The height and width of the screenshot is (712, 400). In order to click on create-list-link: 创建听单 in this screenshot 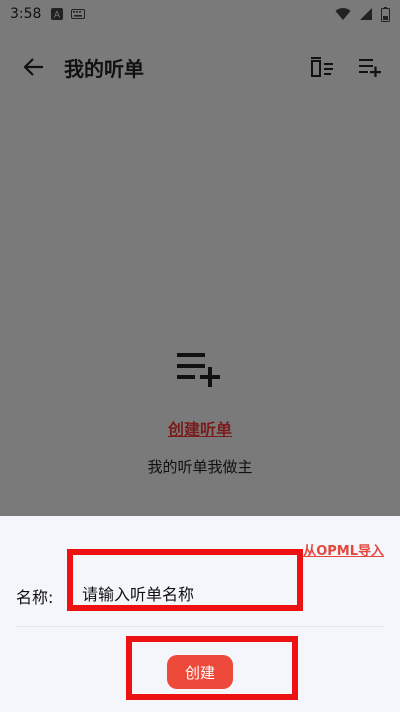, I will do `click(200, 428)`.